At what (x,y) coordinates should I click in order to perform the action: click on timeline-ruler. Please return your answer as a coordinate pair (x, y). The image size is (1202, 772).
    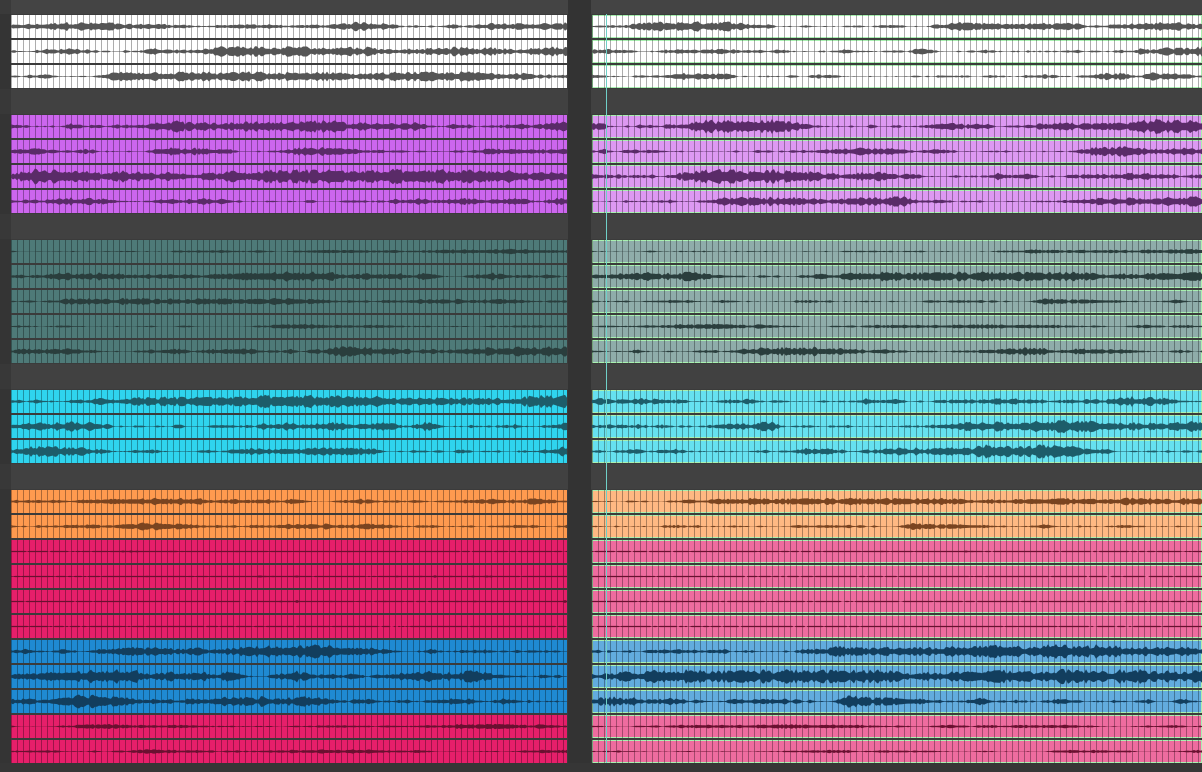
    Looking at the image, I should click on (601, 7).